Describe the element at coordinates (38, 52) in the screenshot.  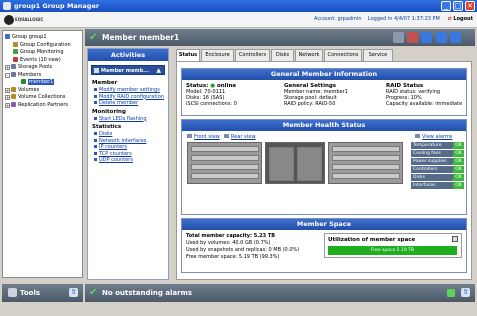
I see `tree-item: Group Monitoring` at that location.